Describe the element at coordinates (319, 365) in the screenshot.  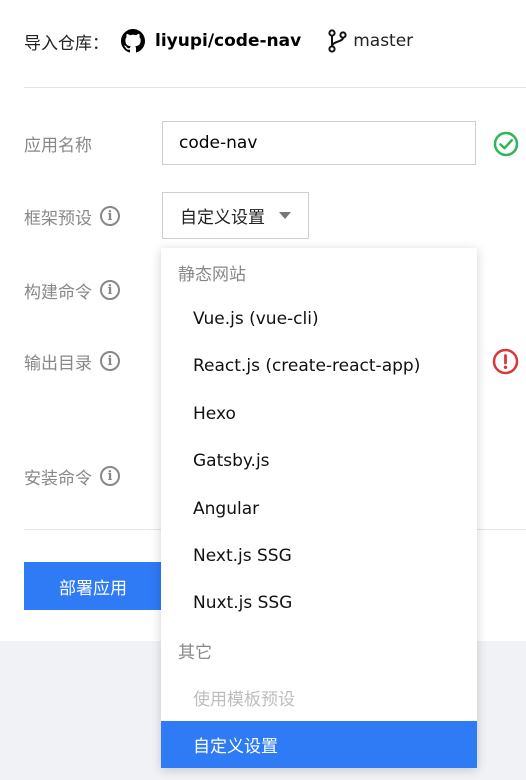
I see `dropdown-item-react: React.js (create-react-app)` at that location.